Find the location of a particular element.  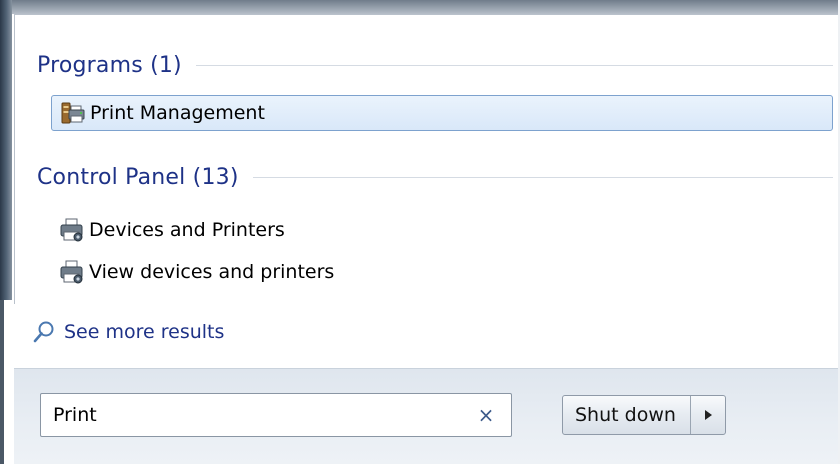

result-item-label: Print Management is located at coordinates (177, 113).